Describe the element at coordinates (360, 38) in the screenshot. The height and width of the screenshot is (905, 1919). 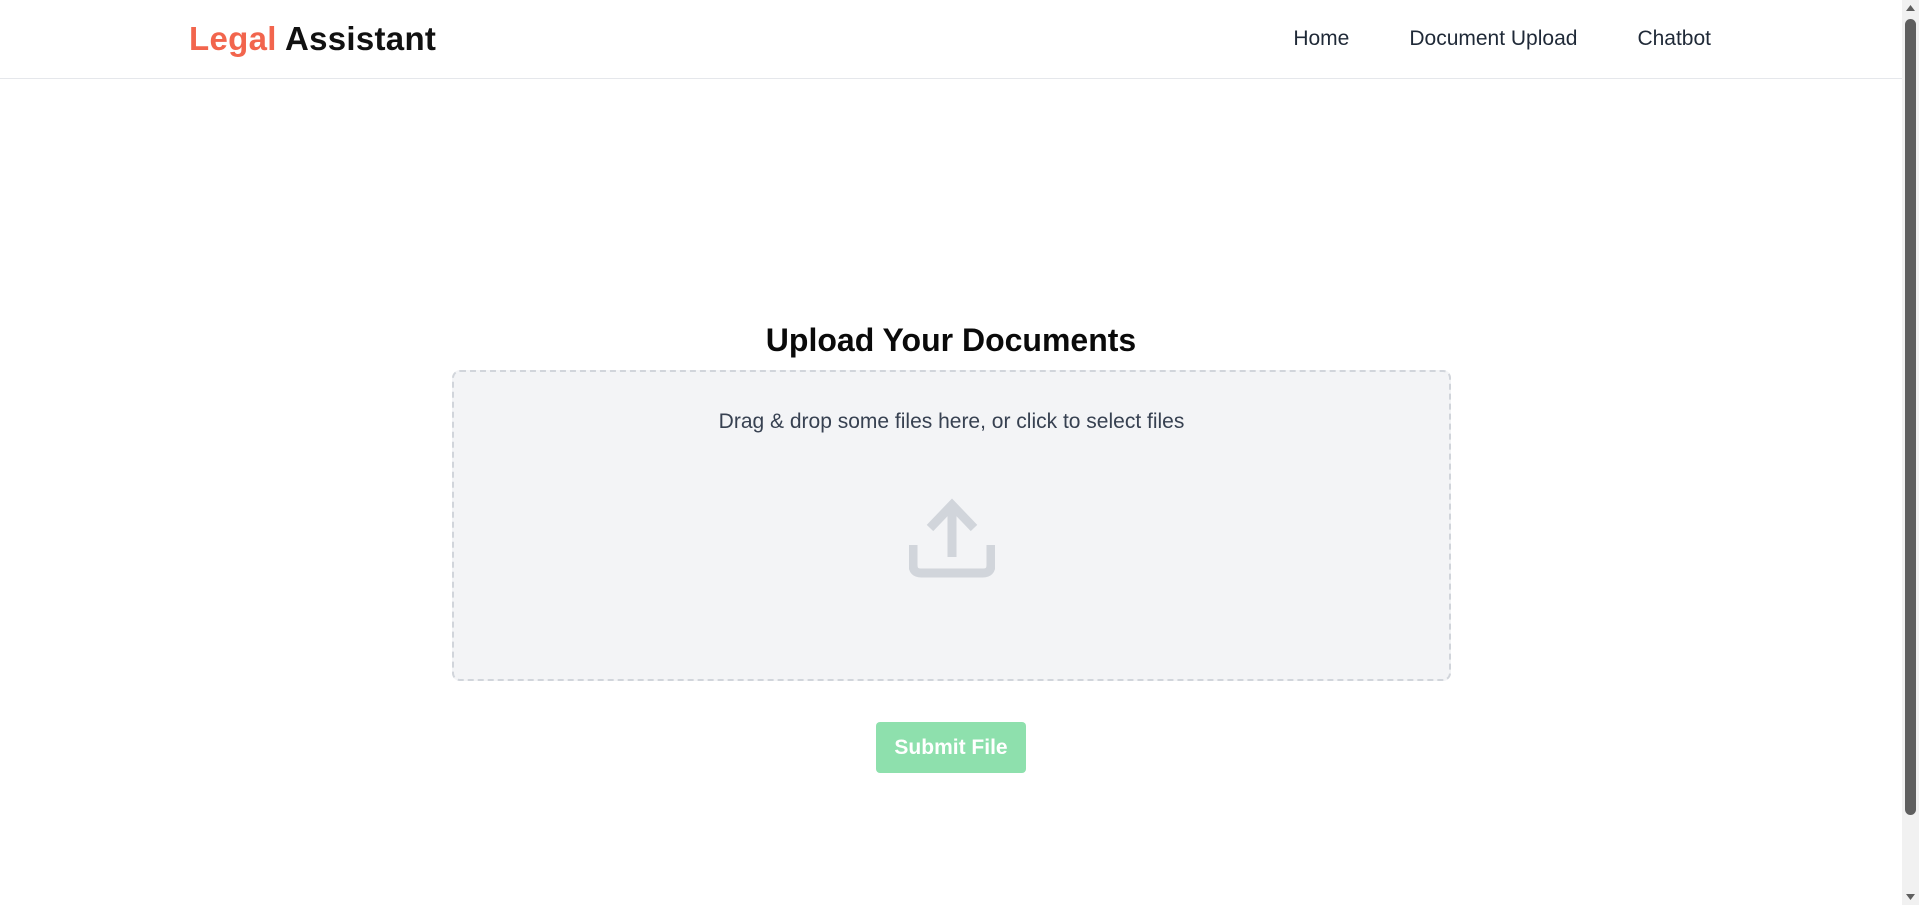
I see `brand-main-text: Assistant` at that location.